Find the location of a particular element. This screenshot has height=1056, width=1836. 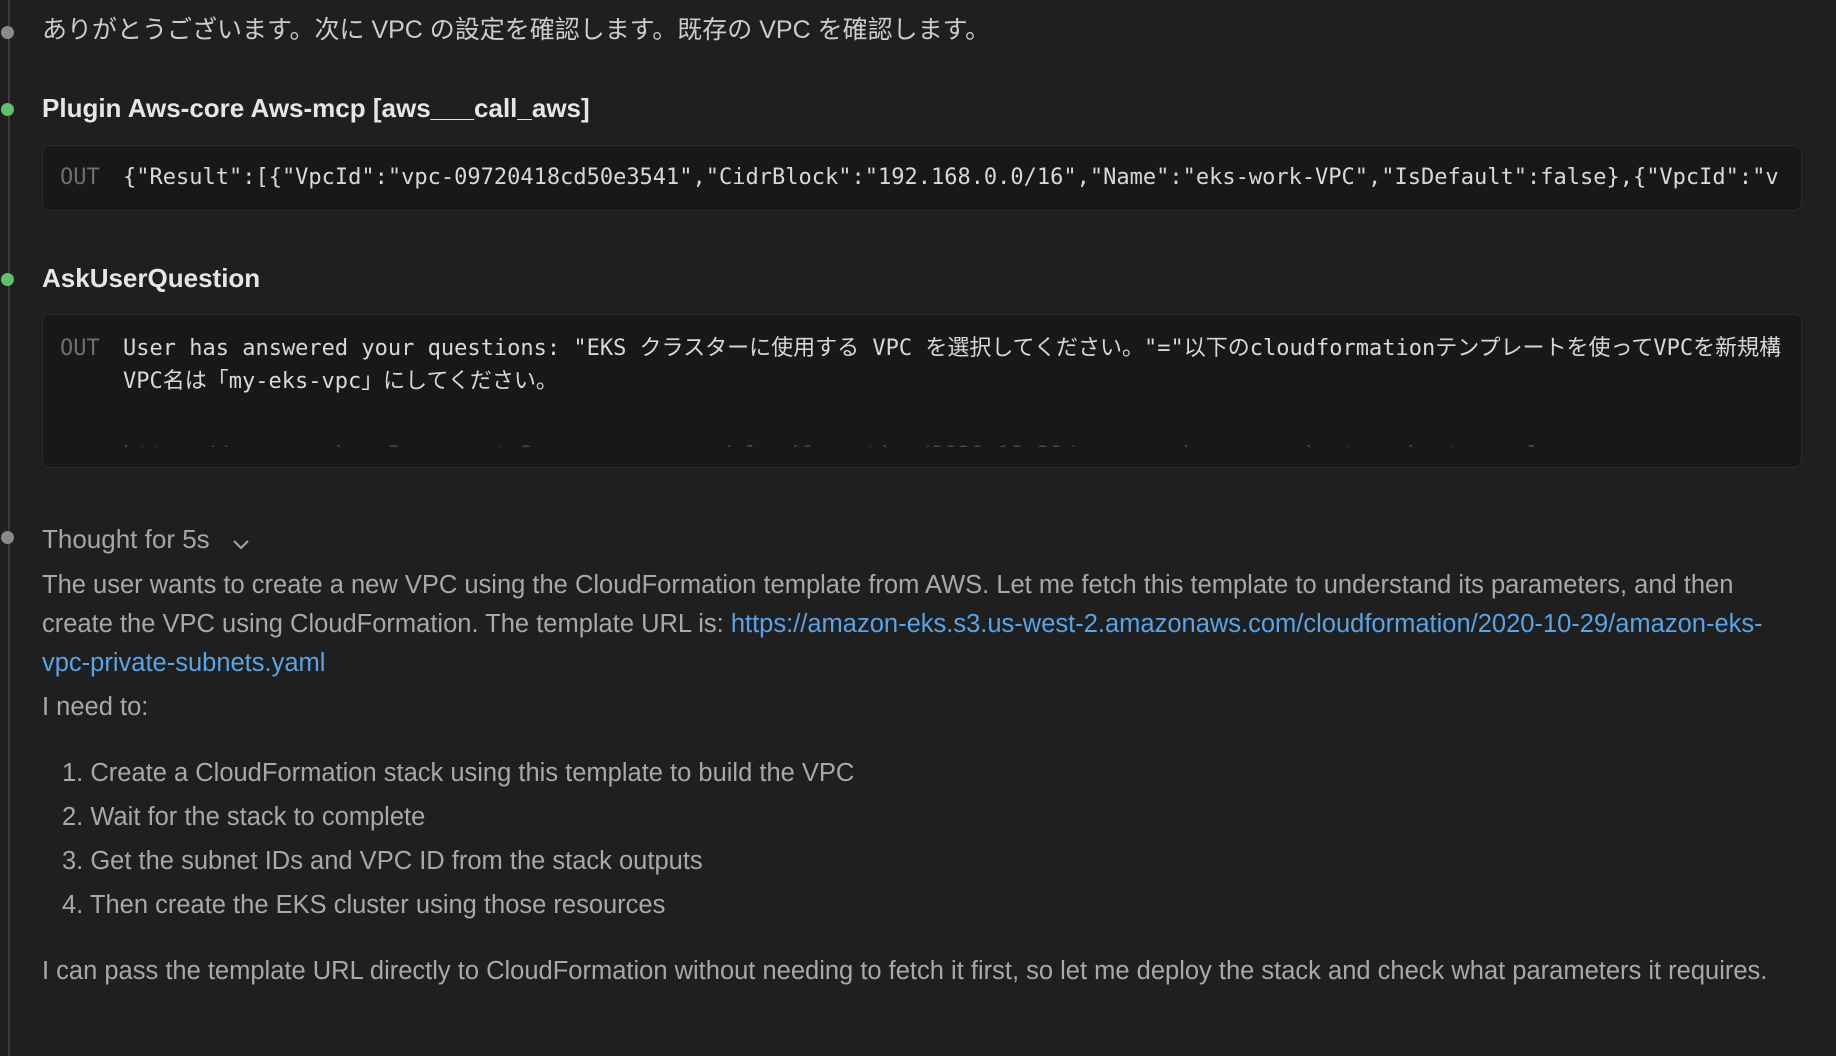

thought-header-label: Thought for 5s is located at coordinates (126, 539).